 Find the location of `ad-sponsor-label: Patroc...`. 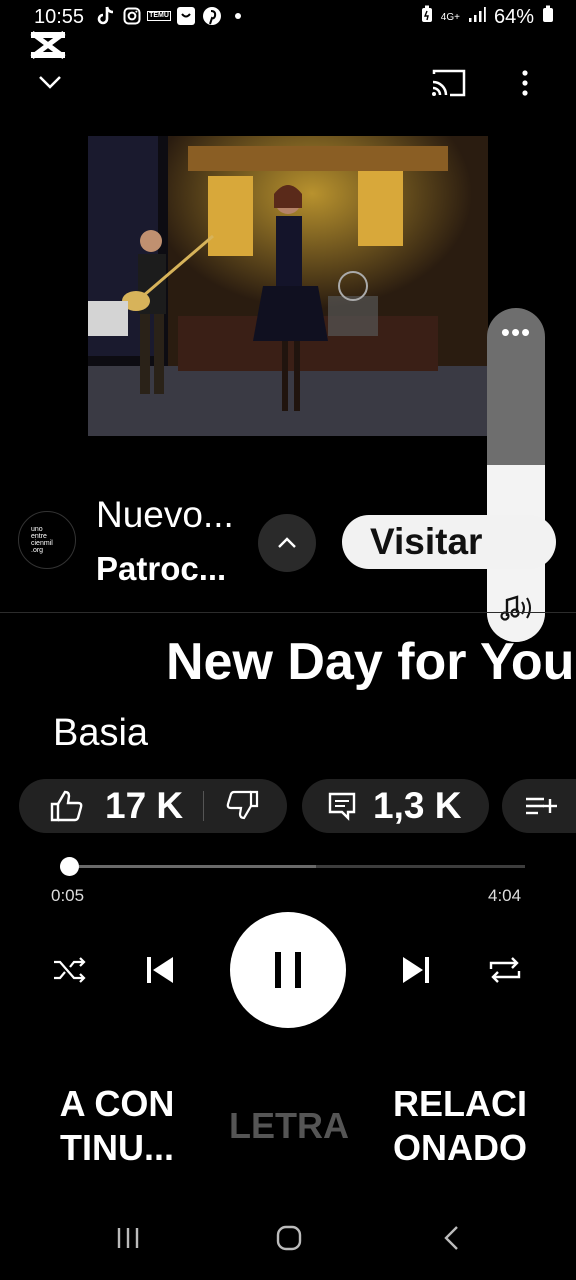

ad-sponsor-label: Patroc... is located at coordinates (161, 569).